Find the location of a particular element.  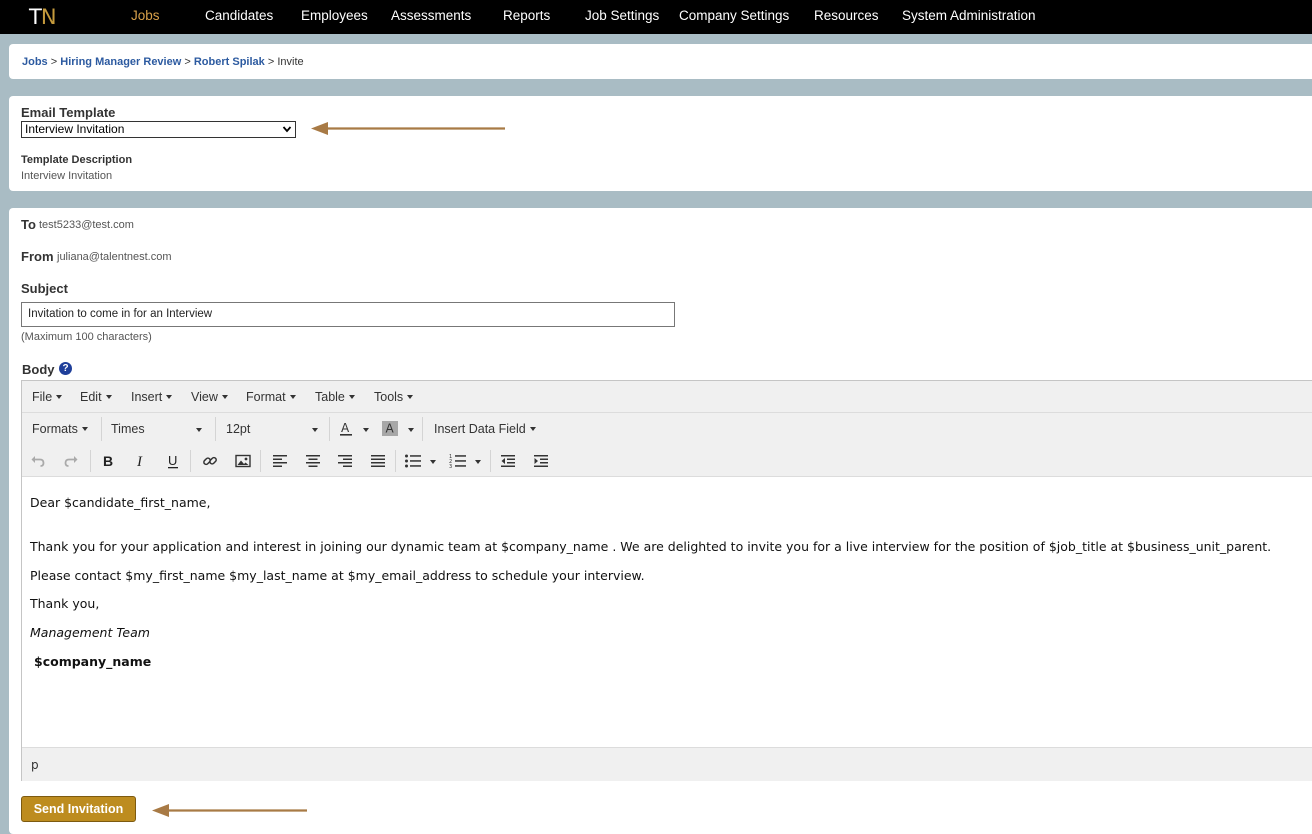

element-path: p is located at coordinates (35, 765).